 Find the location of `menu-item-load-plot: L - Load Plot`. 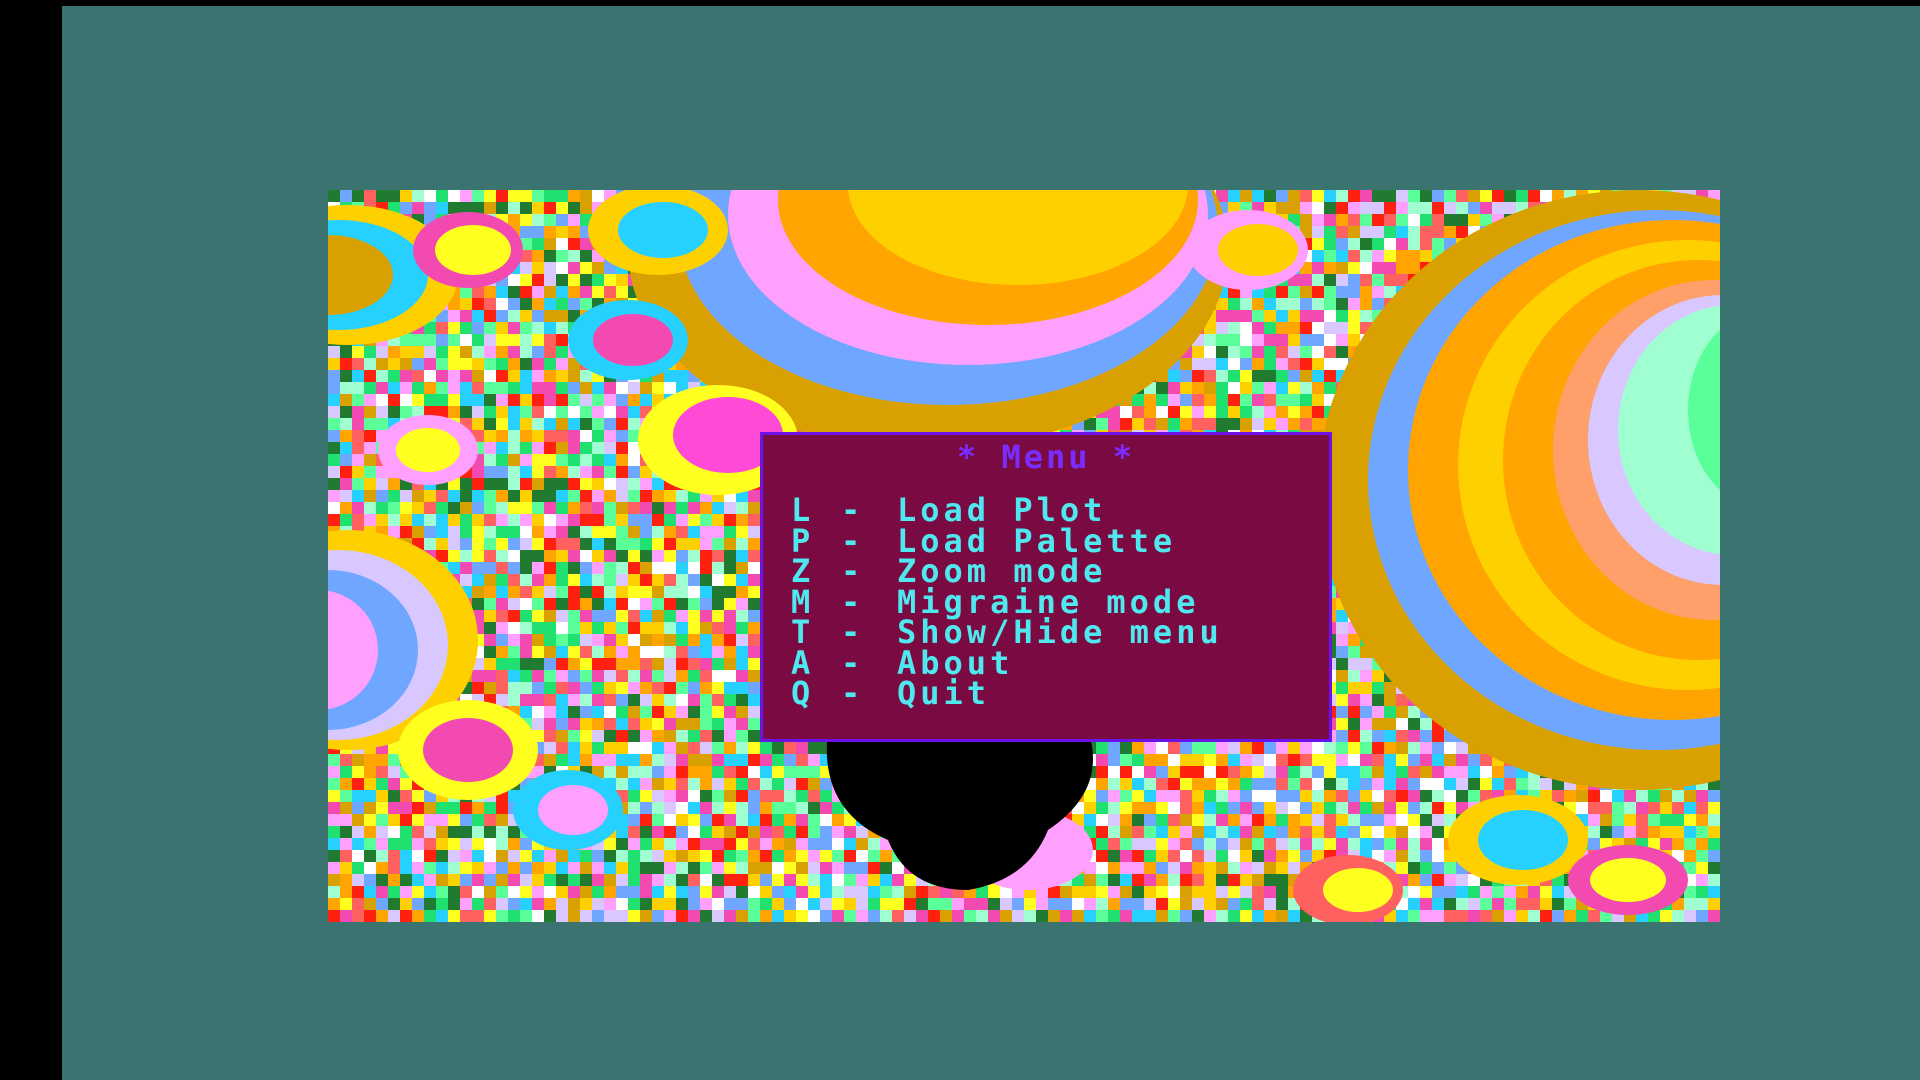

menu-item-load-plot: L - Load Plot is located at coordinates (1007, 510).